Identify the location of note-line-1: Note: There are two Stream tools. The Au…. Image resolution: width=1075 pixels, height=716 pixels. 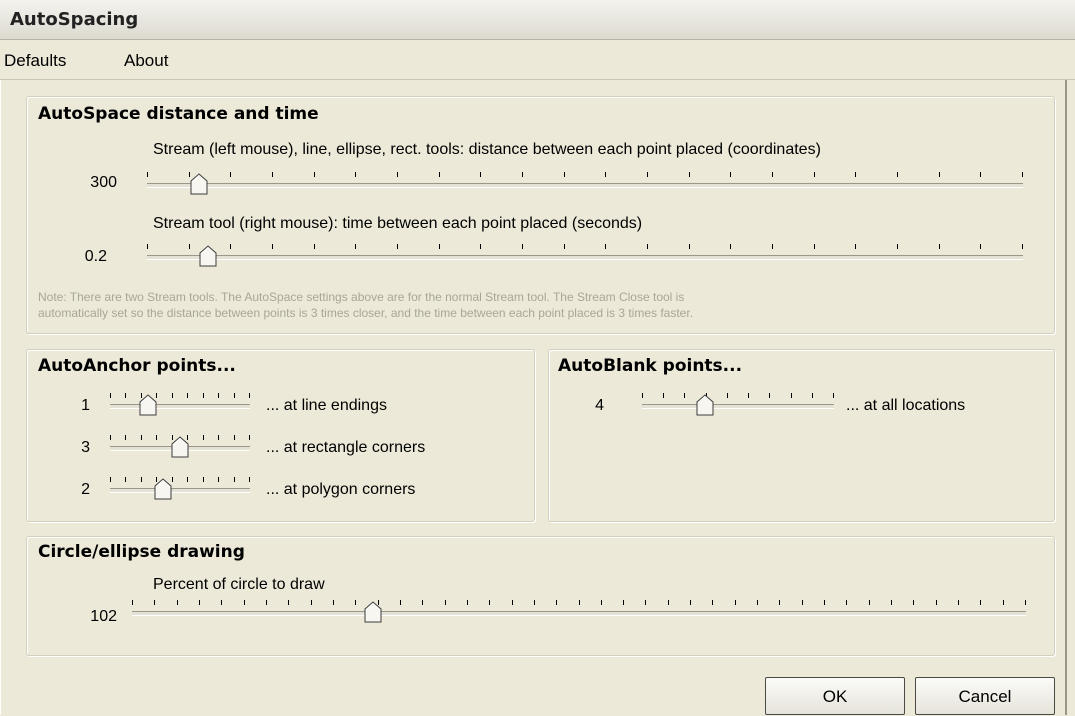
(361, 297).